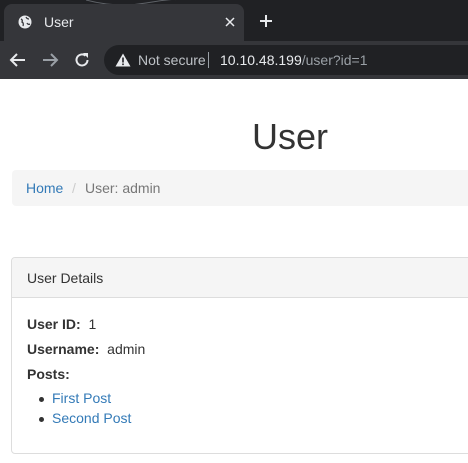 The height and width of the screenshot is (463, 468). I want to click on breadcrumb-home-link: Home, so click(44, 188).